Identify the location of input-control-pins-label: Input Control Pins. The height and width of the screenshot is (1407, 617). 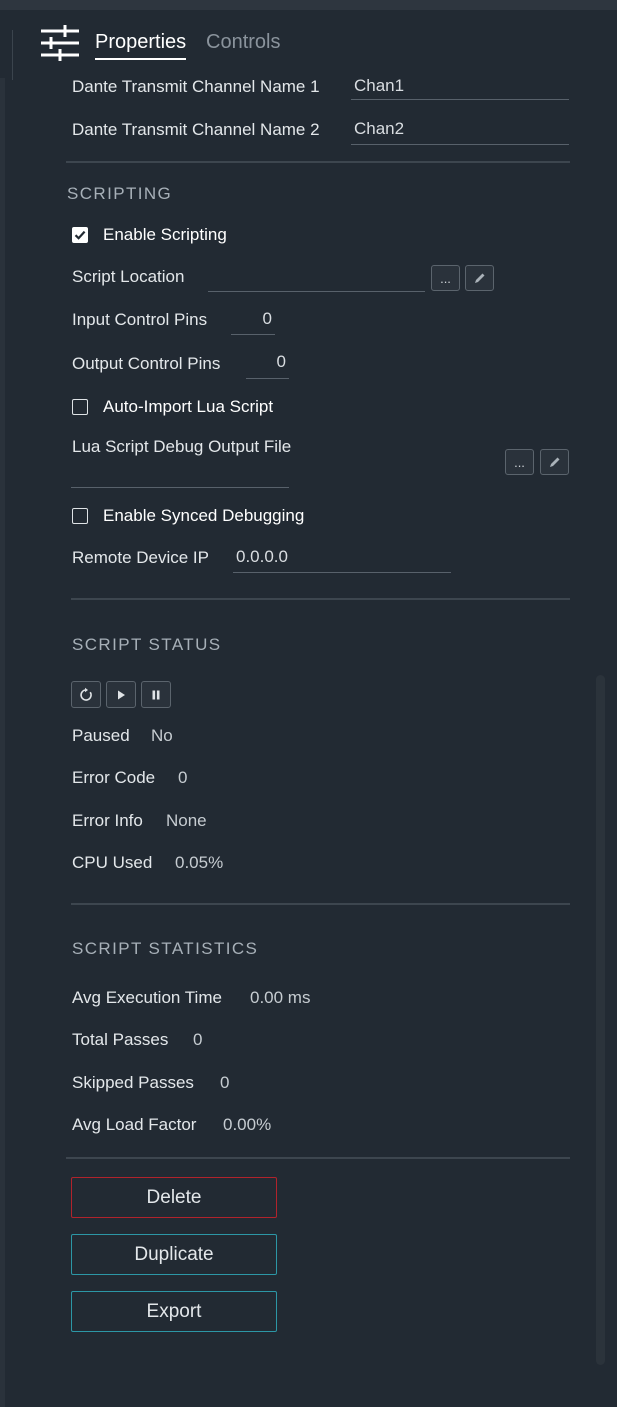
(140, 319).